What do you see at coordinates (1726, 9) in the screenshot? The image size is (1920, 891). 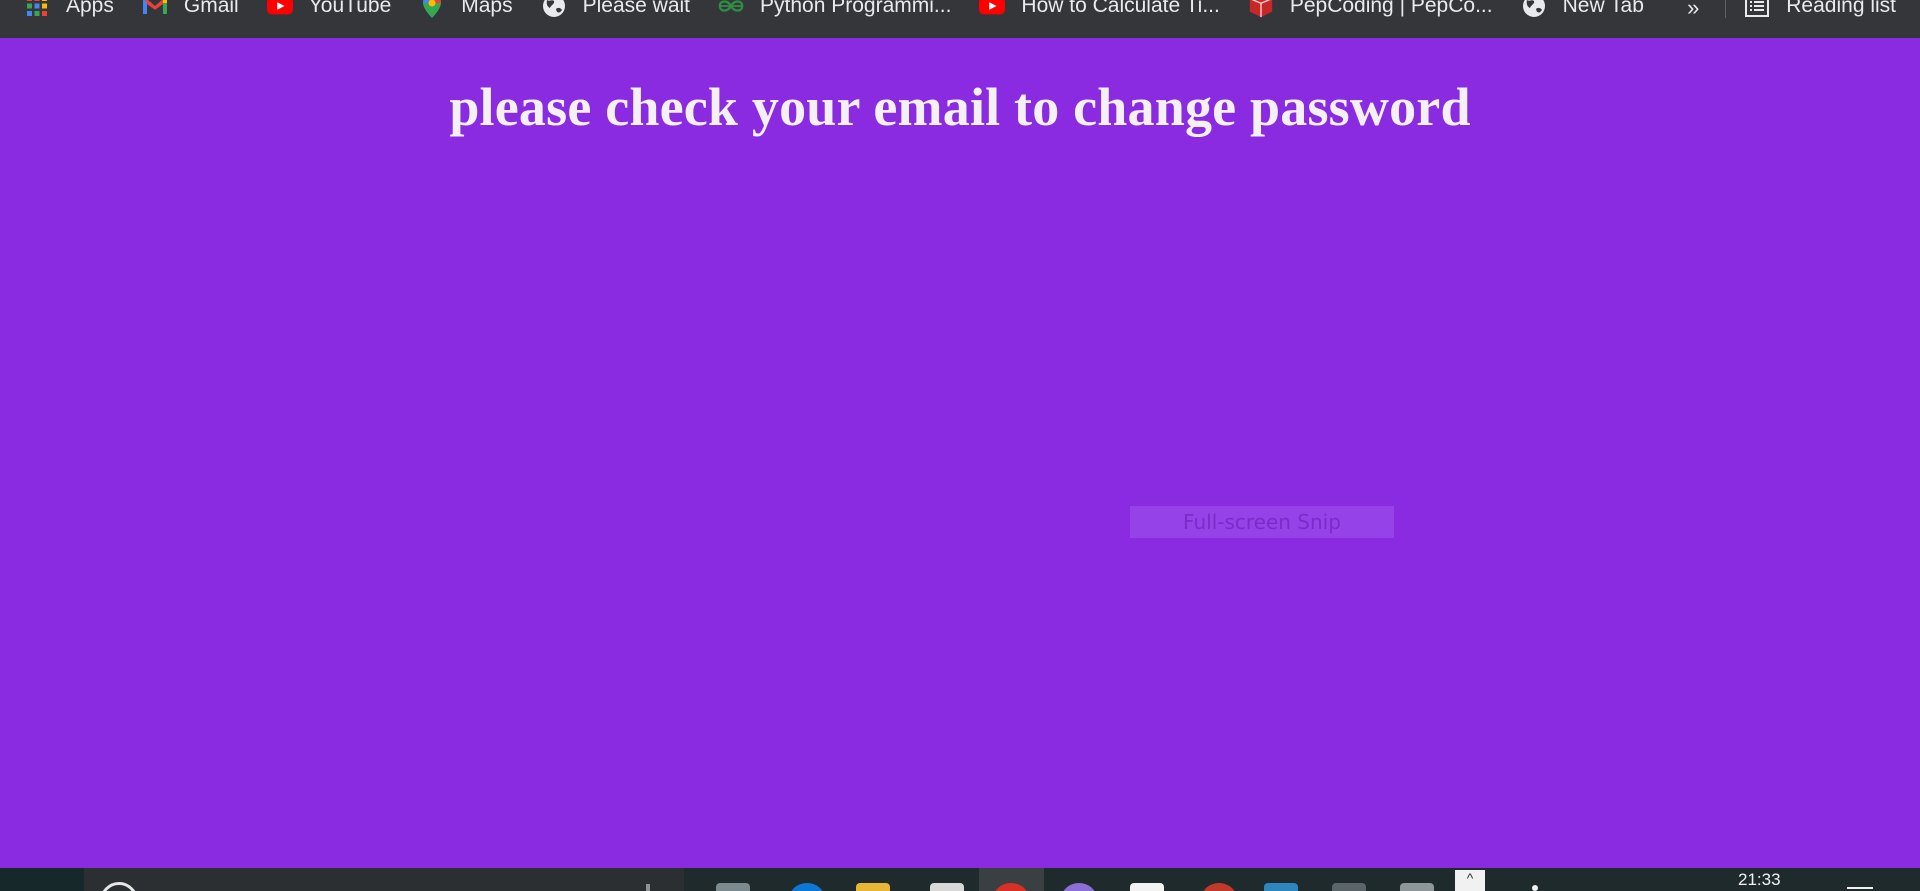 I see `bookmarks-divider` at bounding box center [1726, 9].